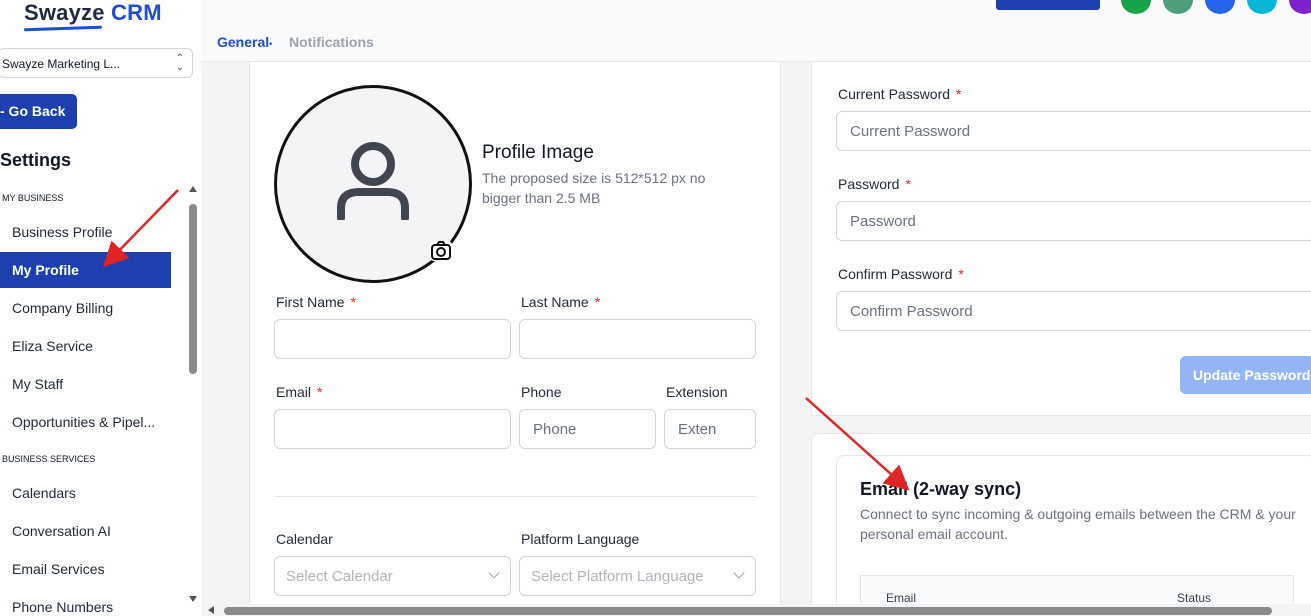 Image resolution: width=1311 pixels, height=616 pixels. Describe the element at coordinates (304, 539) in the screenshot. I see `calendar-label: Calendar` at that location.